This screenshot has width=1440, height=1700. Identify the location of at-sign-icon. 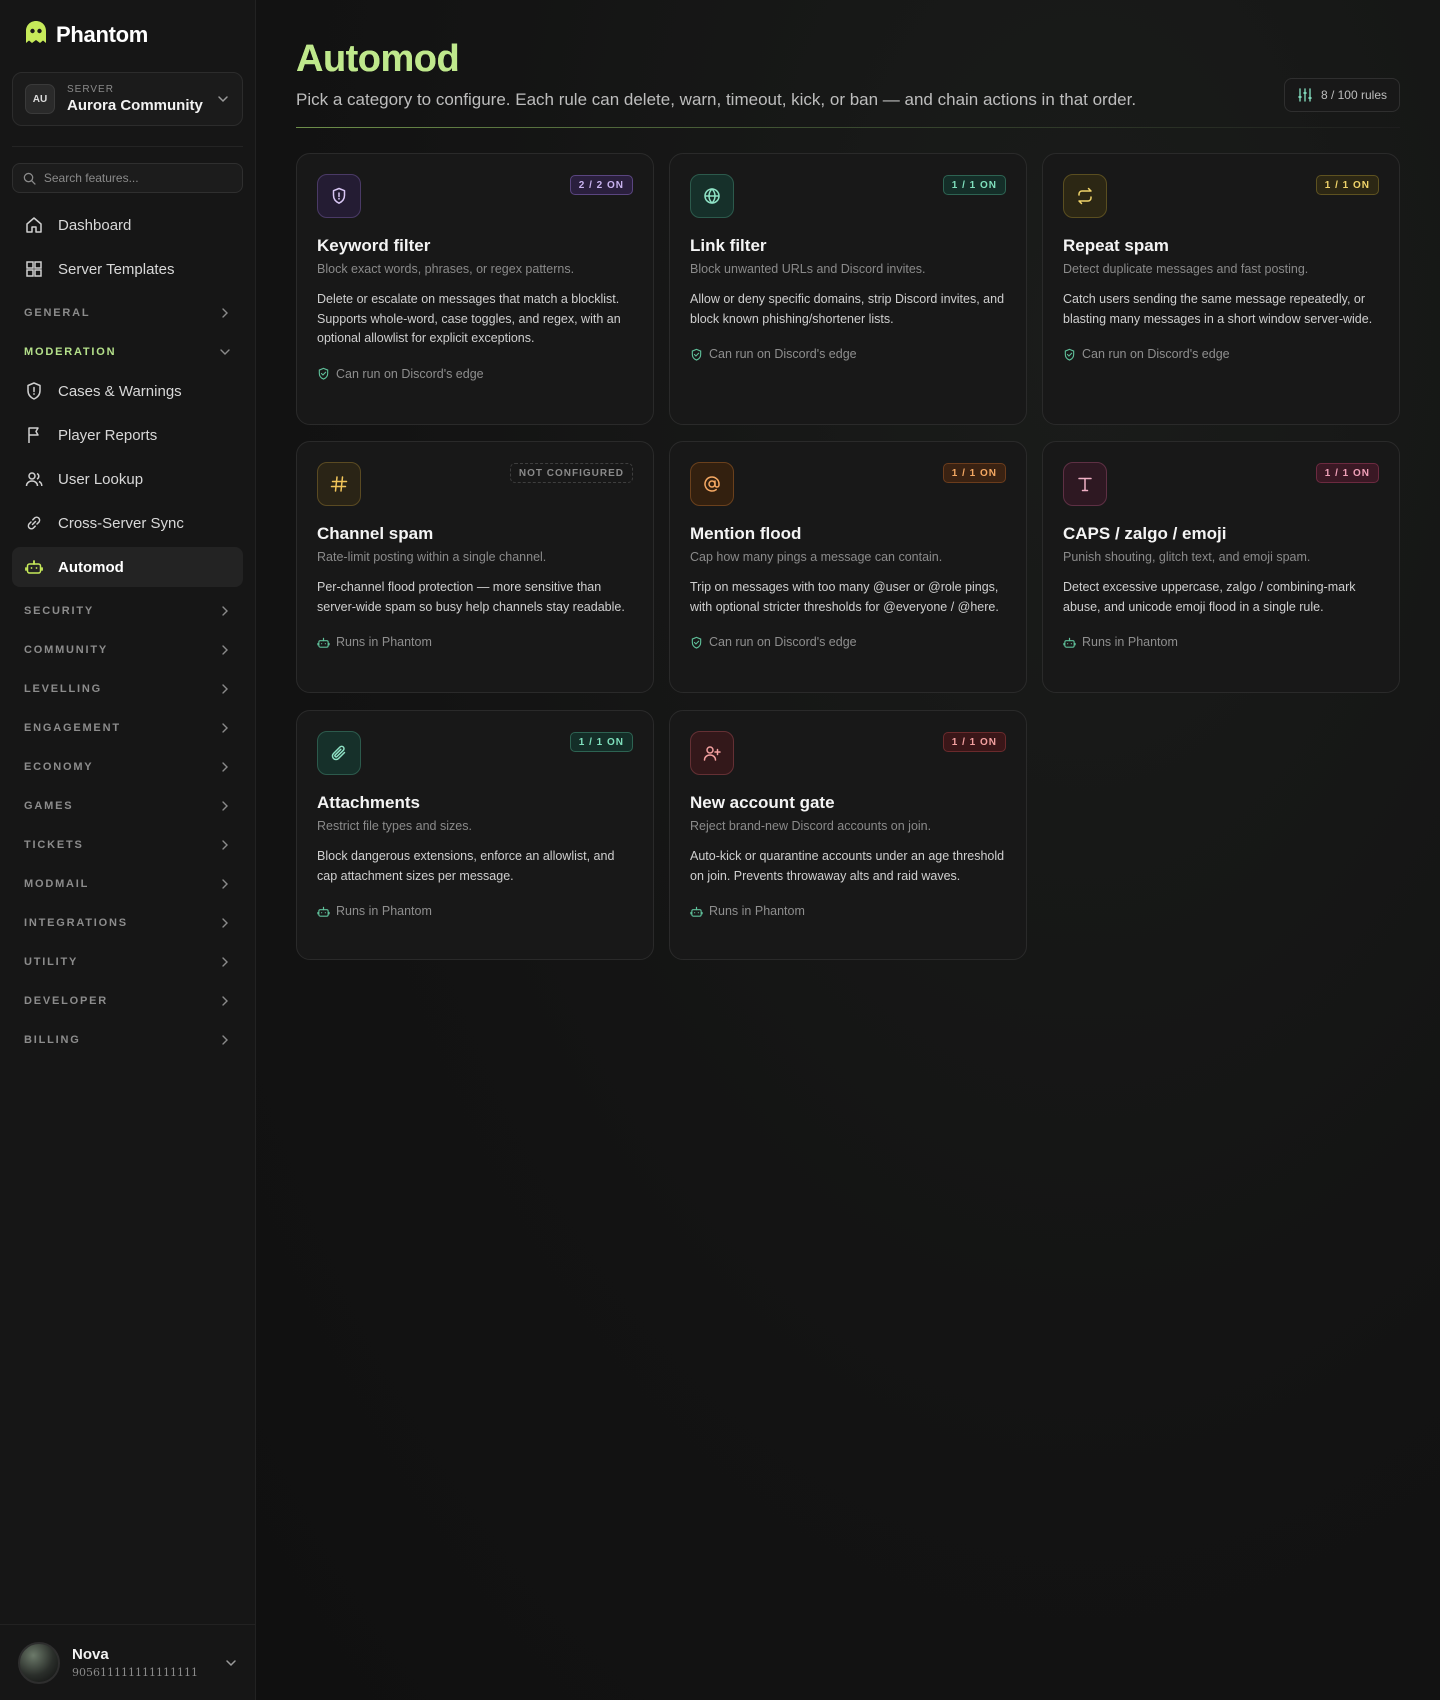
(712, 484).